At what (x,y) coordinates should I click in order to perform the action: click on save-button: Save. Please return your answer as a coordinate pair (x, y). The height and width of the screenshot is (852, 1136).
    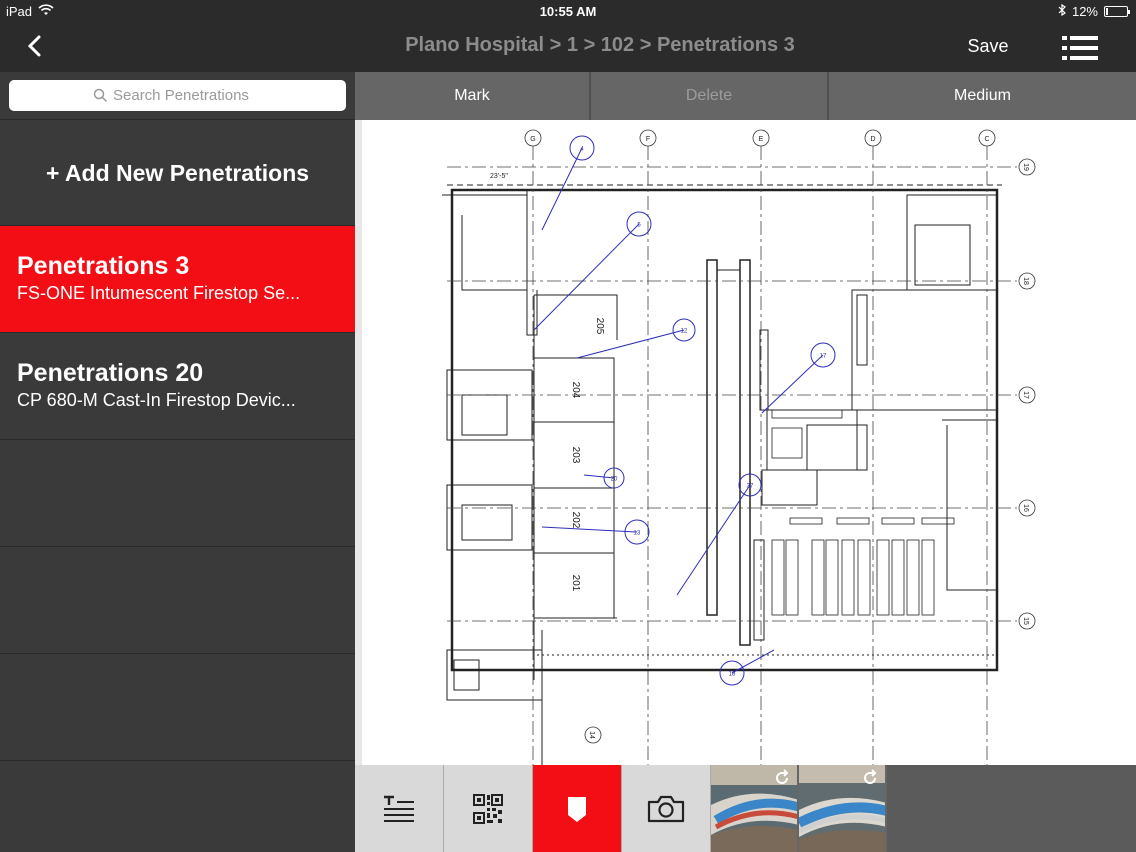
    Looking at the image, I should click on (988, 46).